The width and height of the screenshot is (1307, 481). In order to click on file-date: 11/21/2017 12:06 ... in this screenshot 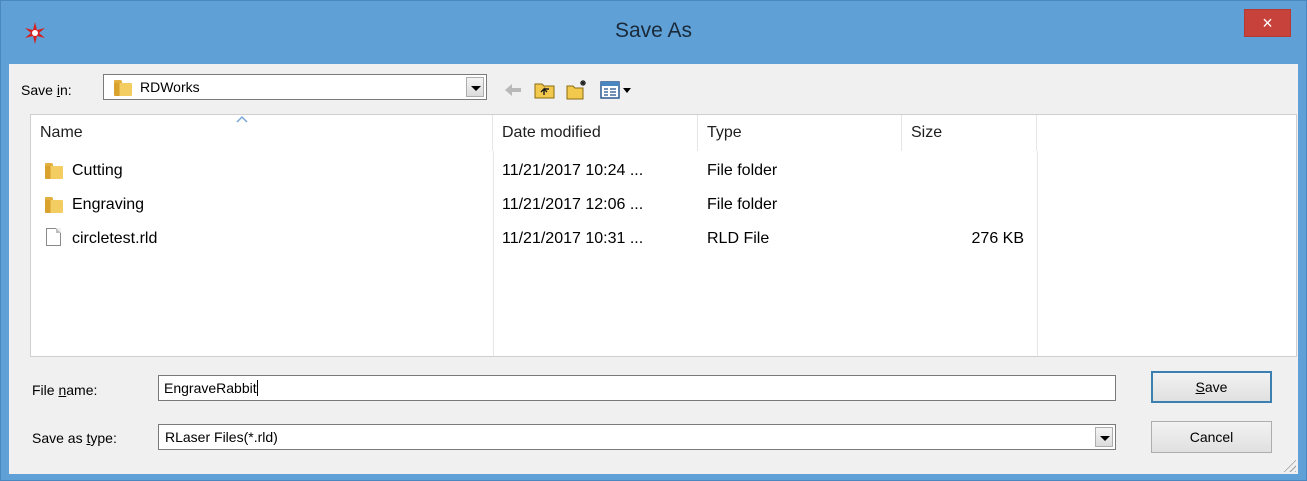, I will do `click(573, 204)`.